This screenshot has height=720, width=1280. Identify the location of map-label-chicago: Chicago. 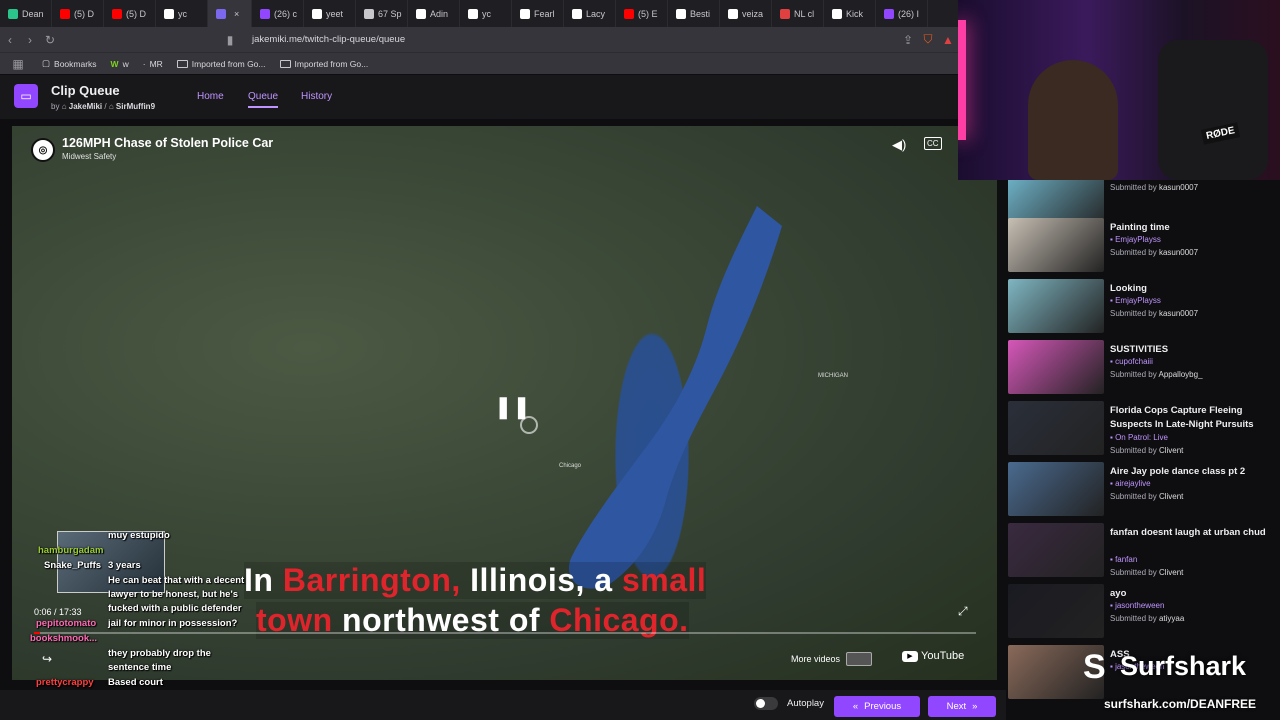
(570, 466).